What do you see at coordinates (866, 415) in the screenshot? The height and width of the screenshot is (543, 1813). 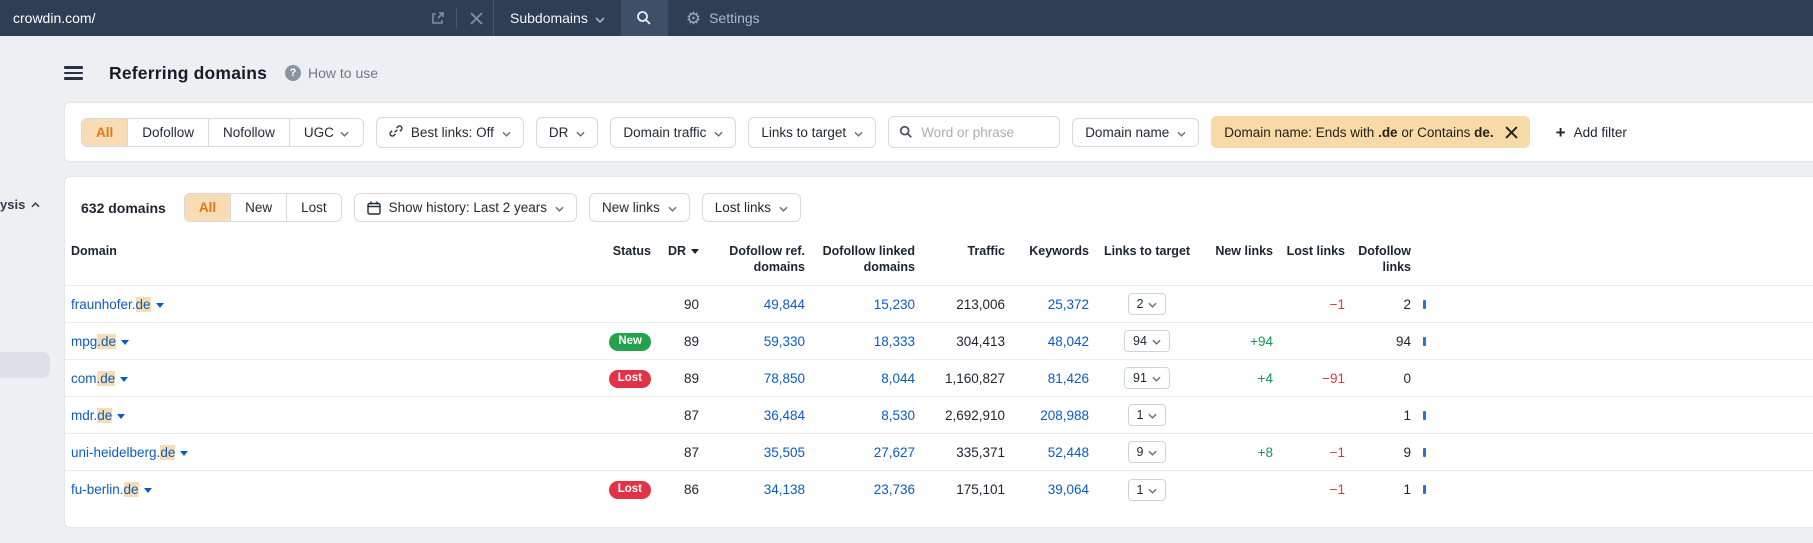 I see `dofollow-linked-domains-value: 8,530` at bounding box center [866, 415].